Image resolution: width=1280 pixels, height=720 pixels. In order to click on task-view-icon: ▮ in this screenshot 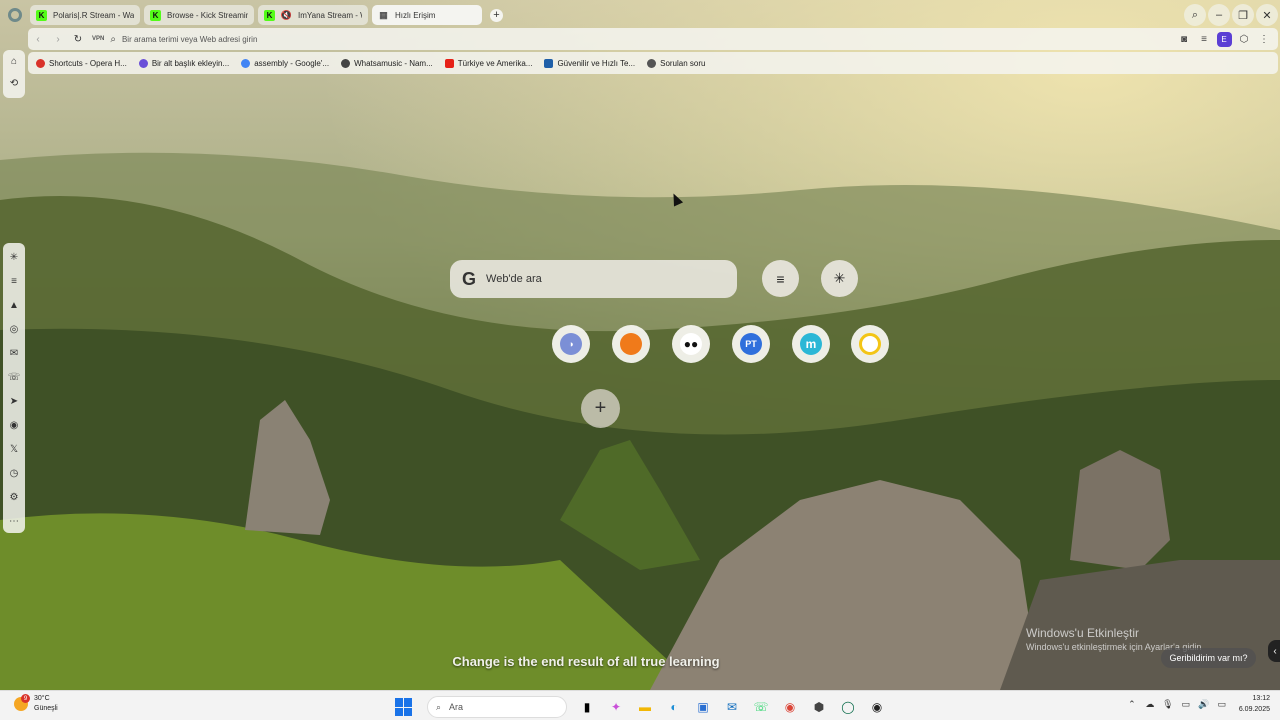, I will do `click(587, 707)`.